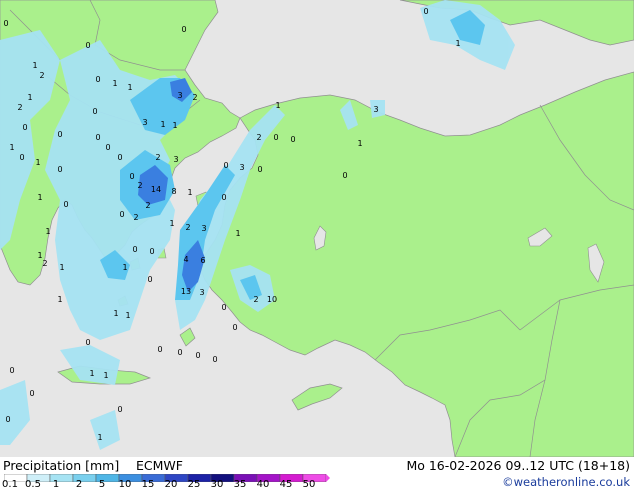  I want to click on color-scale-tick-label: 0.1, so click(10, 484).